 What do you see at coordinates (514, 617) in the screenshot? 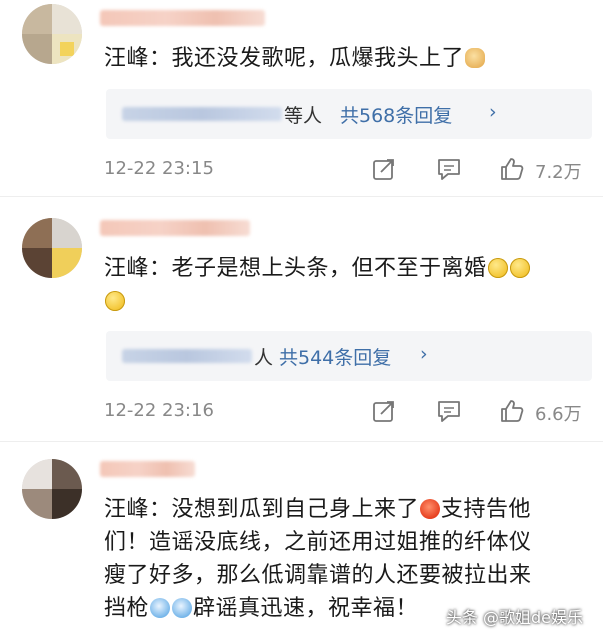
I see `watermark: 头条 @歌姐de娱乐` at bounding box center [514, 617].